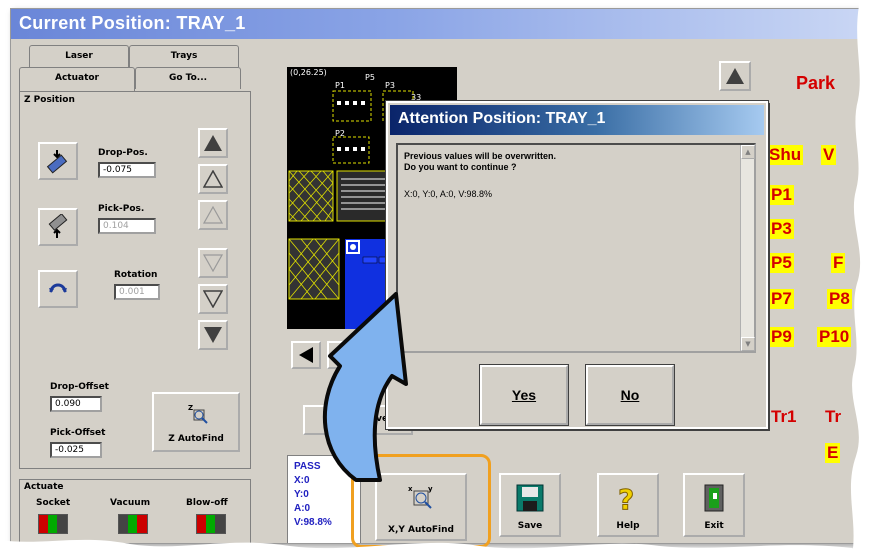 The image size is (870, 556). Describe the element at coordinates (747, 248) in the screenshot. I see `dialog-scrollbar: ▲ ▼` at that location.